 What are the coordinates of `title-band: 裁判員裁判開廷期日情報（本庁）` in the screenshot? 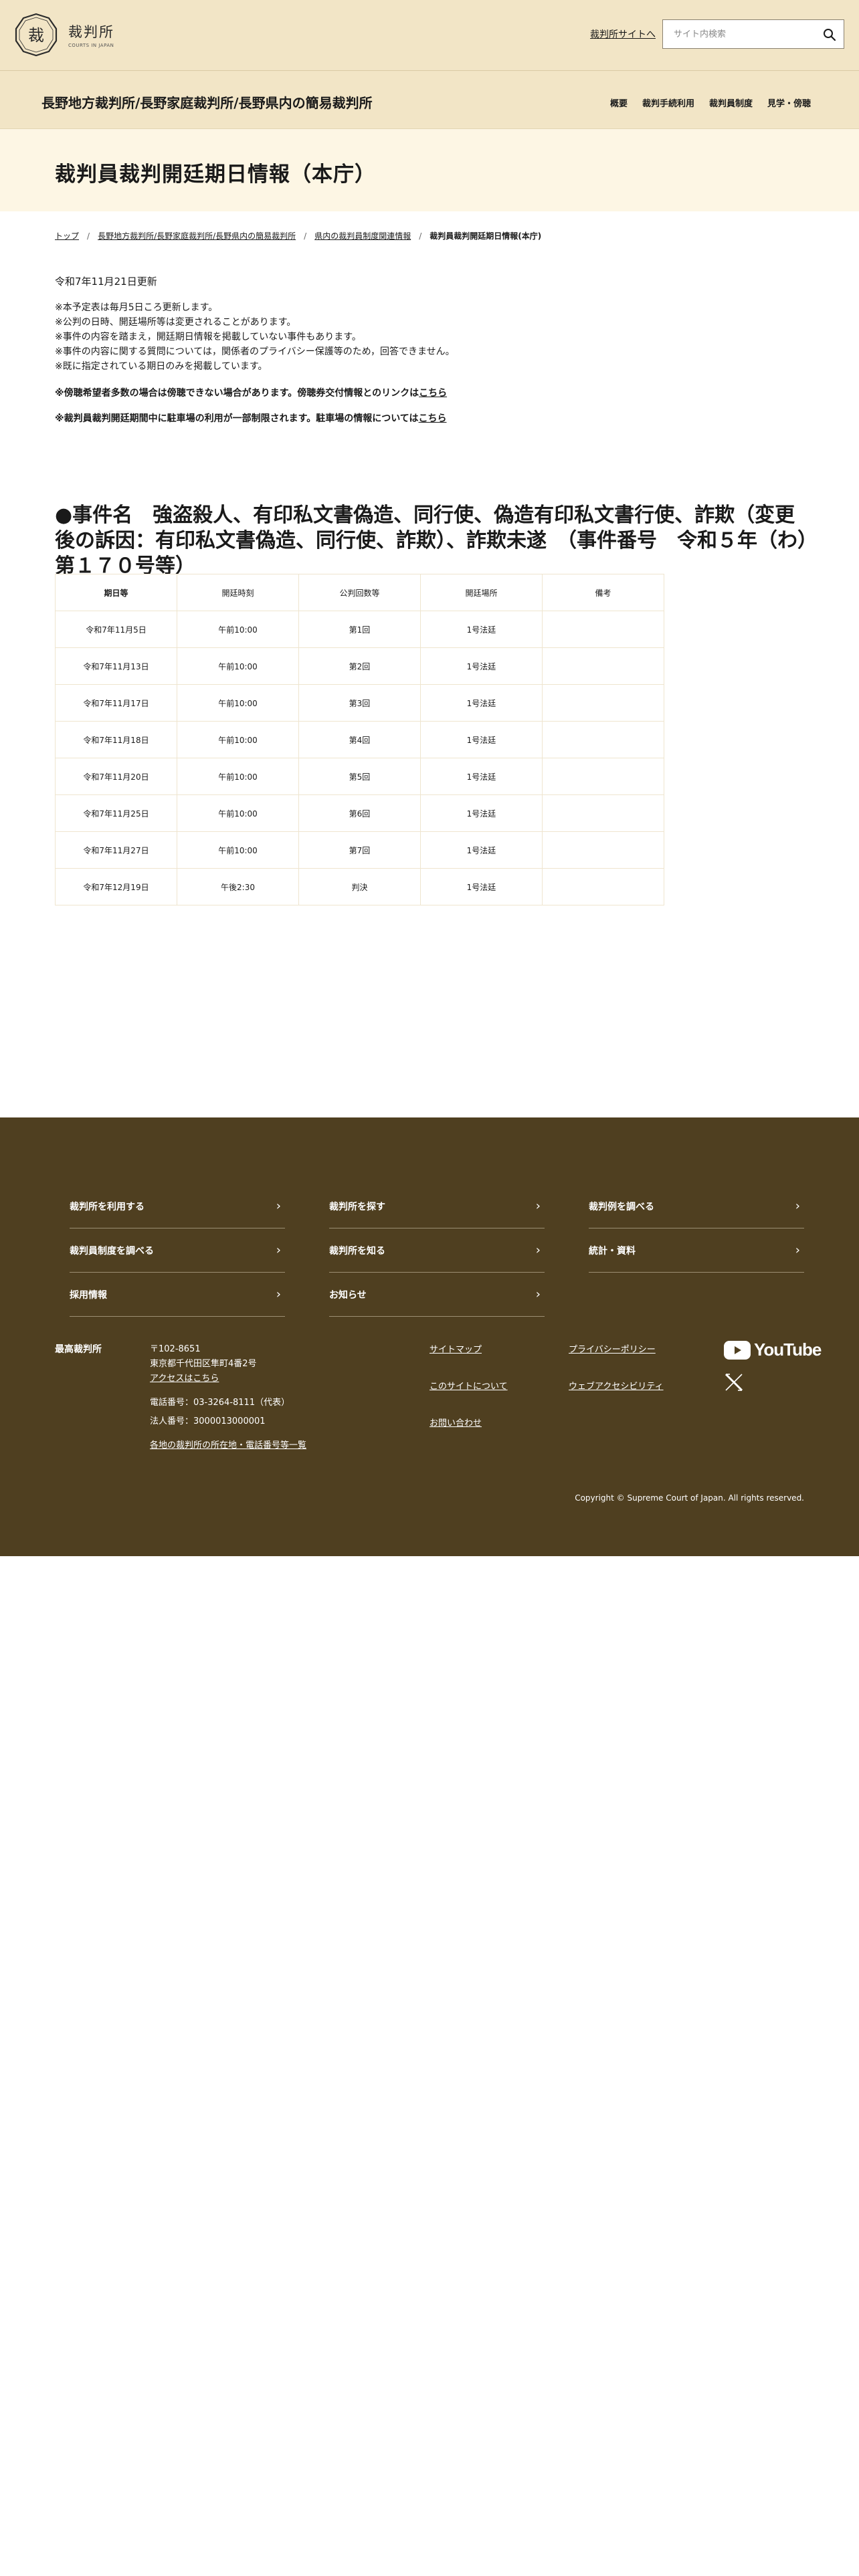 It's located at (429, 170).